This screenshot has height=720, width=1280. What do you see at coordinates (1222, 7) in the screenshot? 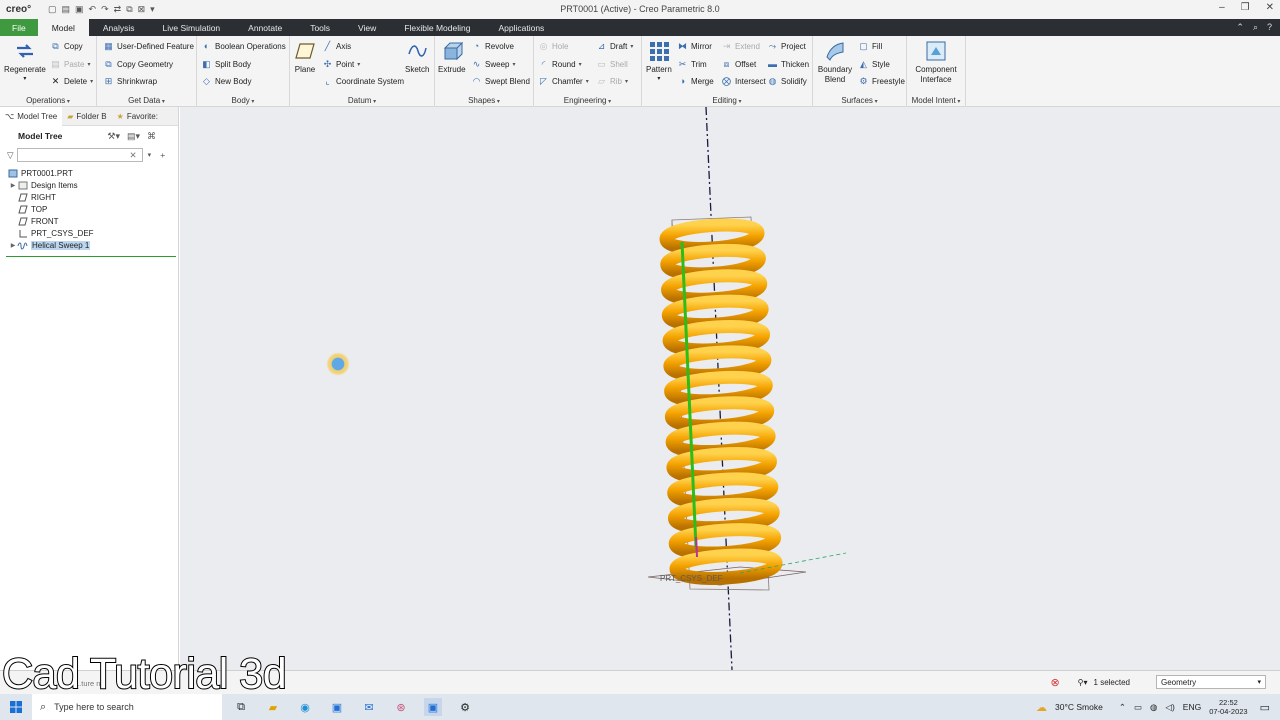
I see `minimize-icon: –` at bounding box center [1222, 7].